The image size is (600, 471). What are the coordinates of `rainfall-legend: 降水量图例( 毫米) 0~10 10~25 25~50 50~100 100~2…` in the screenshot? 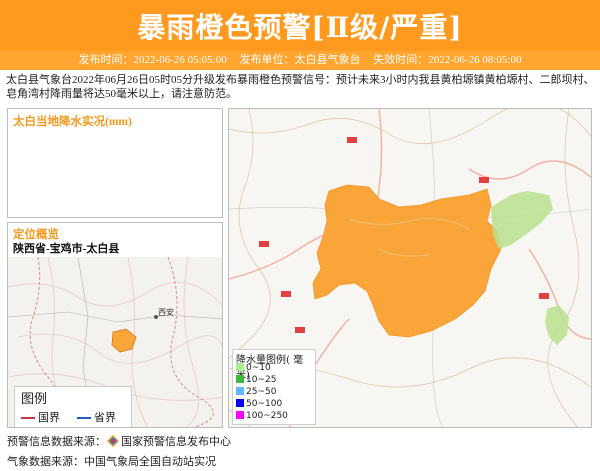 It's located at (274, 387).